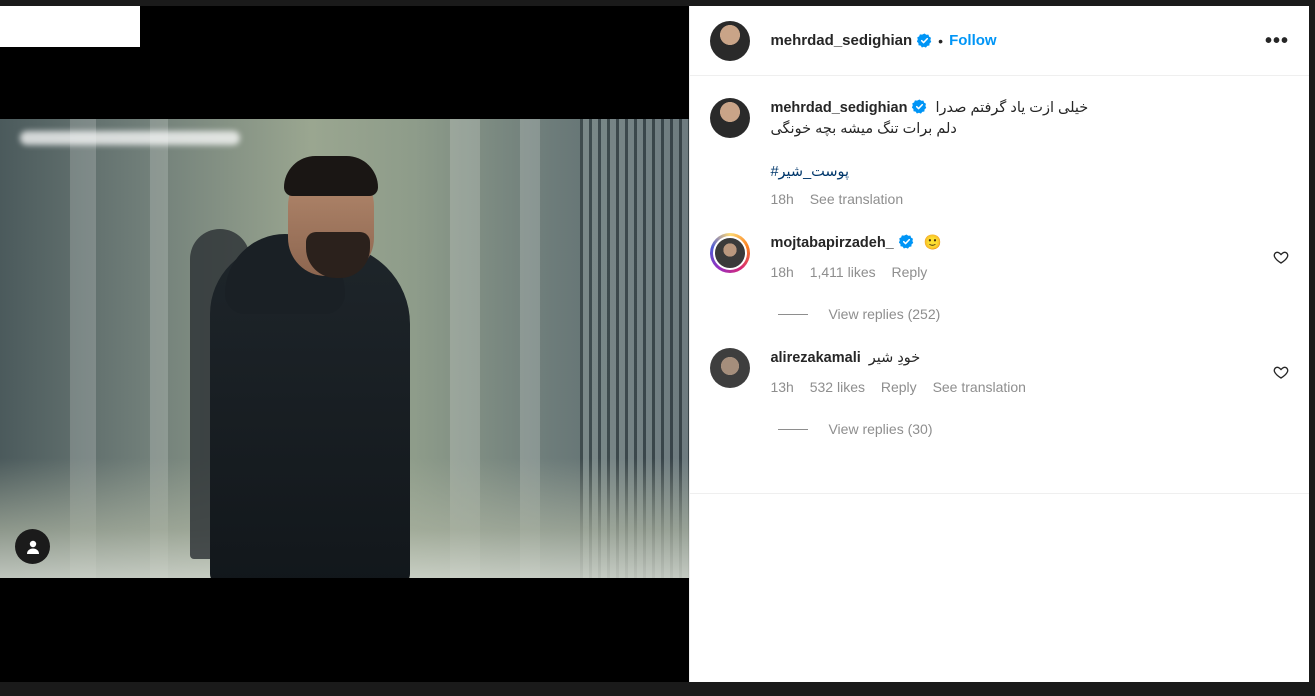 The width and height of the screenshot is (1315, 696). I want to click on ceiling-light, so click(130, 138).